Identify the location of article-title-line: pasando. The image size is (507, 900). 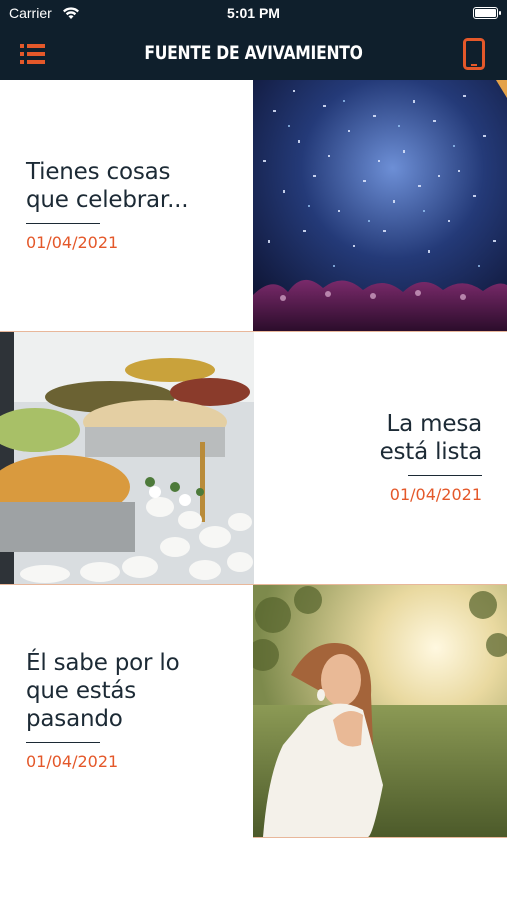
(74, 719).